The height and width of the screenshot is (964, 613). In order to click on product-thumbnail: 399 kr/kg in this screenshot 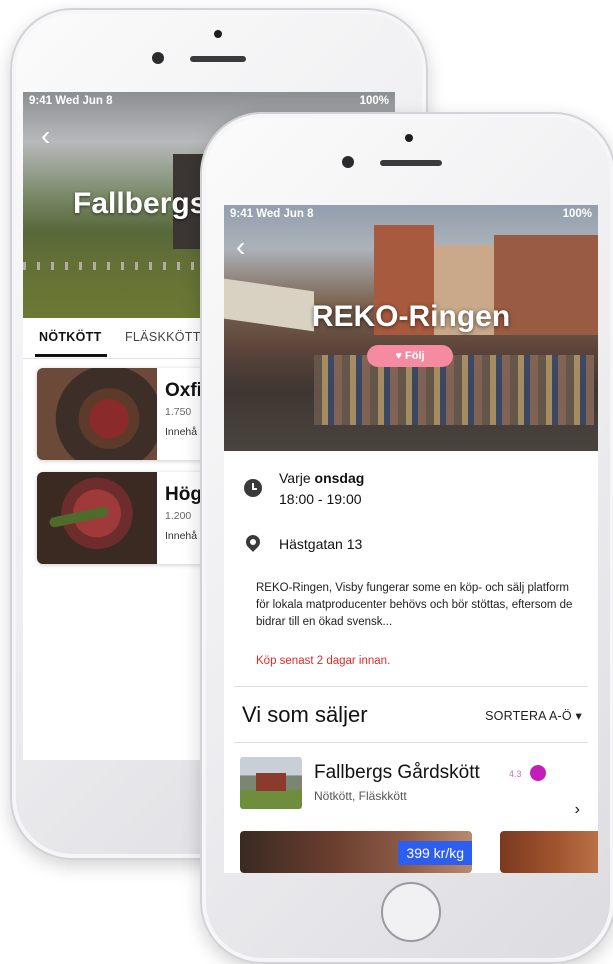, I will do `click(356, 852)`.